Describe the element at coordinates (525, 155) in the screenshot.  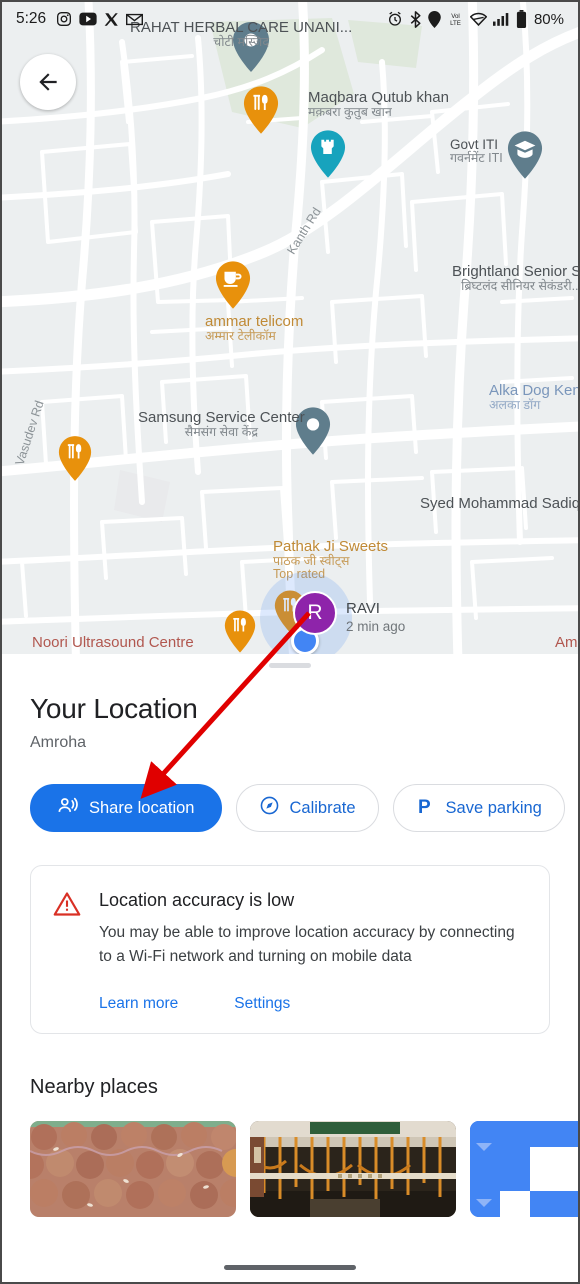
I see `map-pin-school` at that location.